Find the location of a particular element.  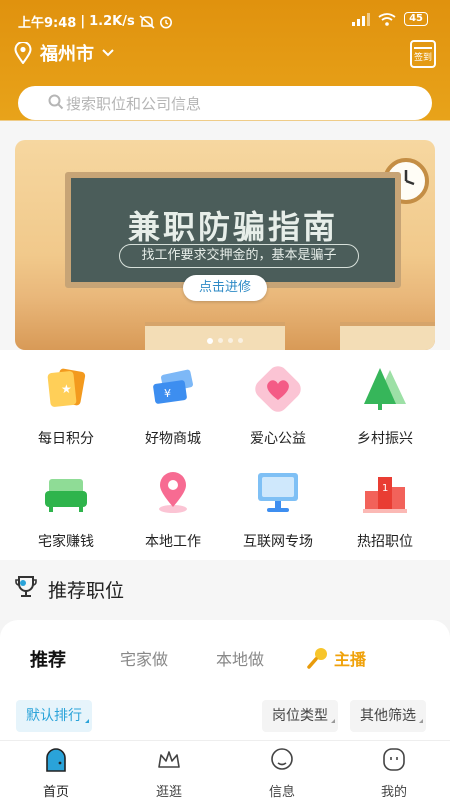

nav-explore: 逛逛 is located at coordinates (169, 773).